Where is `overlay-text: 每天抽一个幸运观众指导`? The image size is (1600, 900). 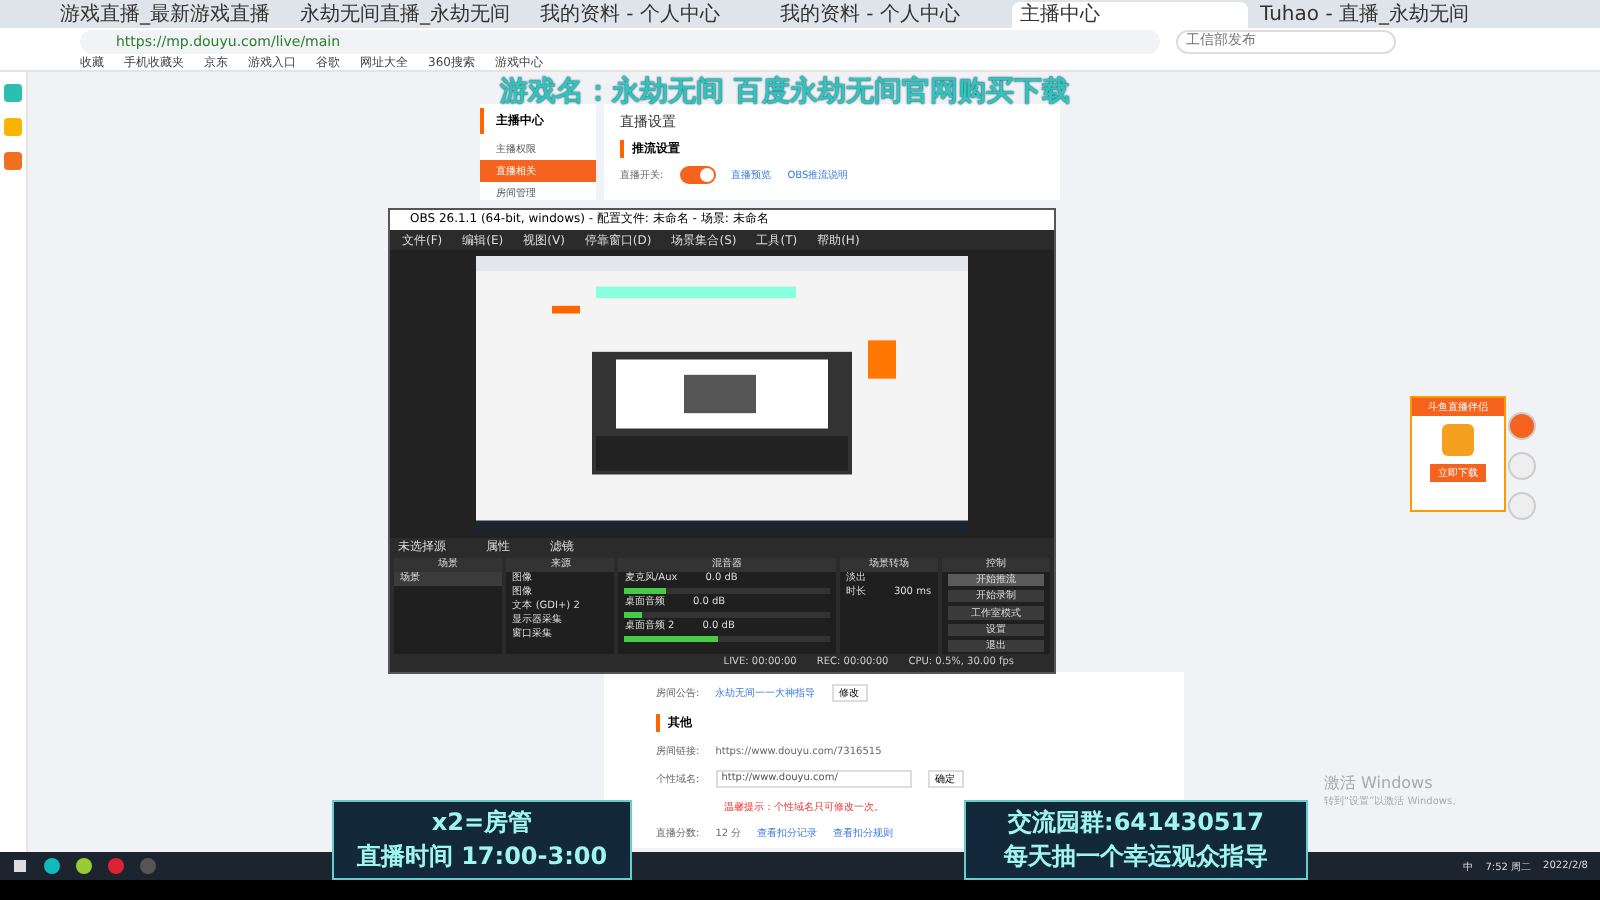 overlay-text: 每天抽一个幸运观众指导 is located at coordinates (1136, 857).